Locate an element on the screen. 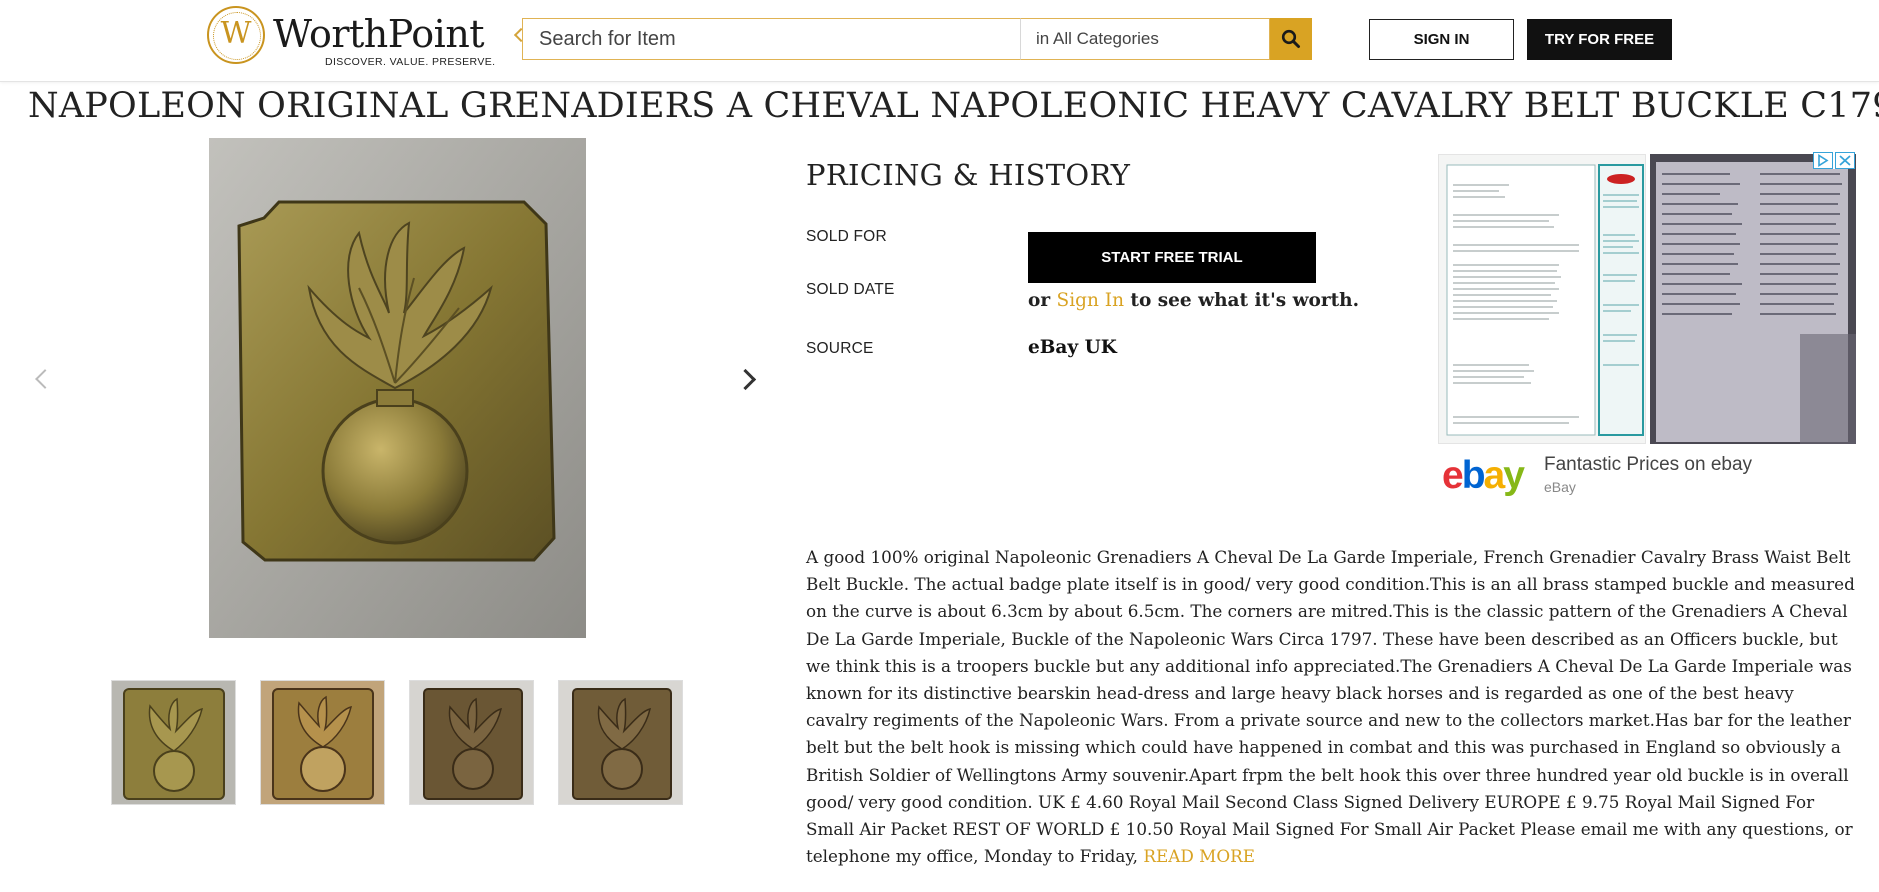 Image resolution: width=1879 pixels, height=892 pixels. sign-in-button: SIGN IN is located at coordinates (1441, 39).